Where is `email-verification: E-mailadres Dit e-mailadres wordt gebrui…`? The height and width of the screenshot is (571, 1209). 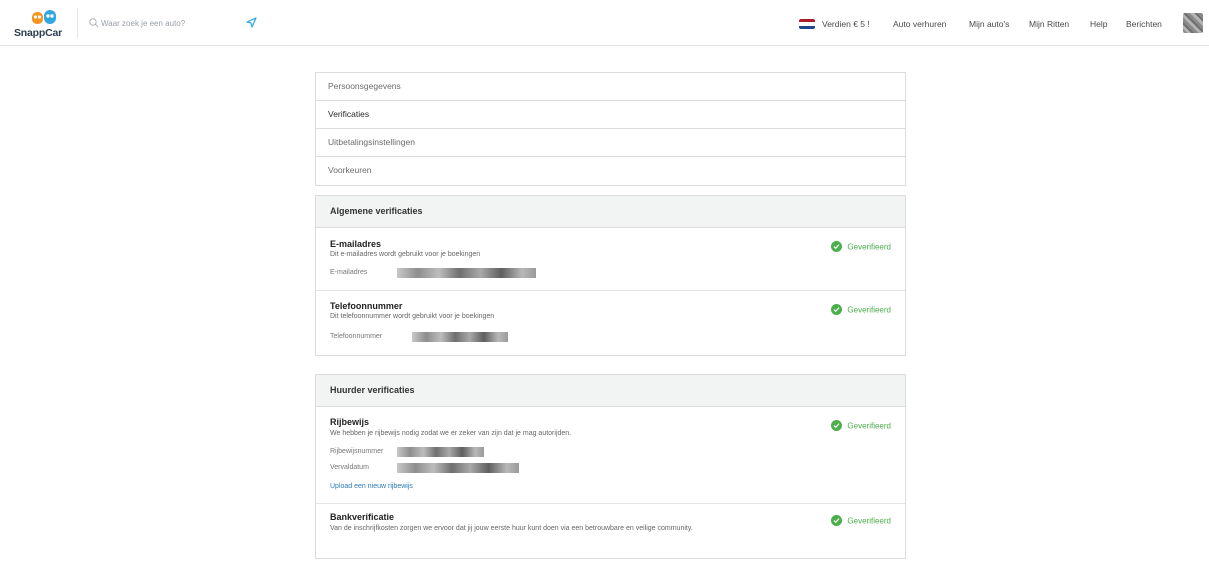 email-verification: E-mailadres Dit e-mailadres wordt gebrui… is located at coordinates (610, 259).